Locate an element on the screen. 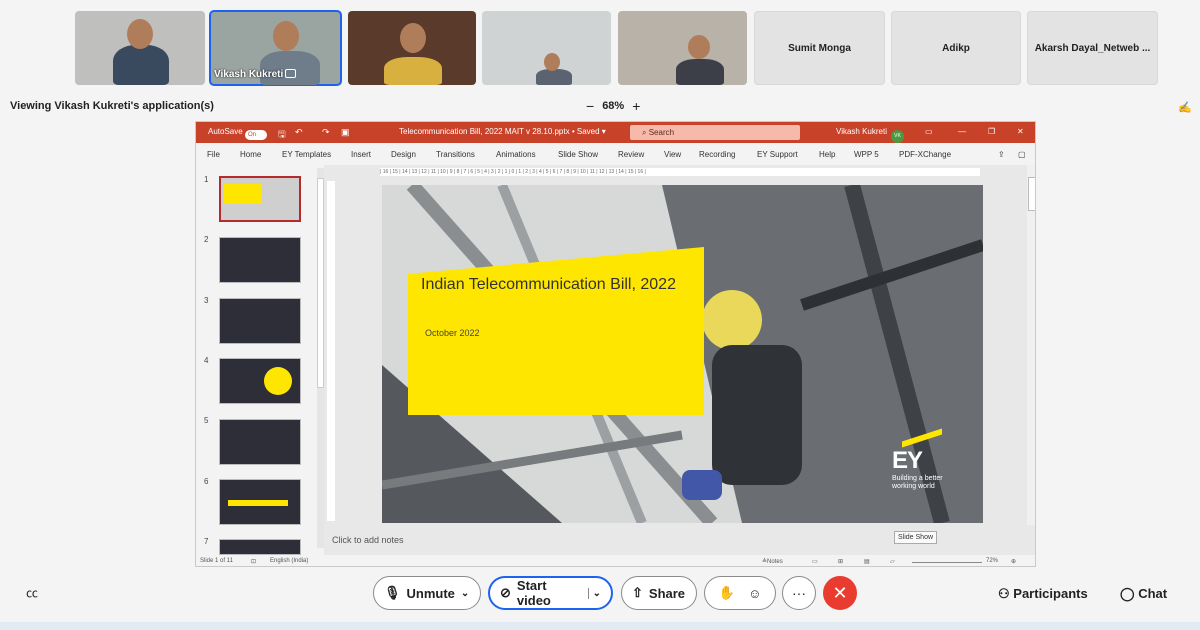 Image resolution: width=1200 pixels, height=630 pixels. viewing-label: Viewing Vikash Kukreti's application(s) is located at coordinates (112, 106).